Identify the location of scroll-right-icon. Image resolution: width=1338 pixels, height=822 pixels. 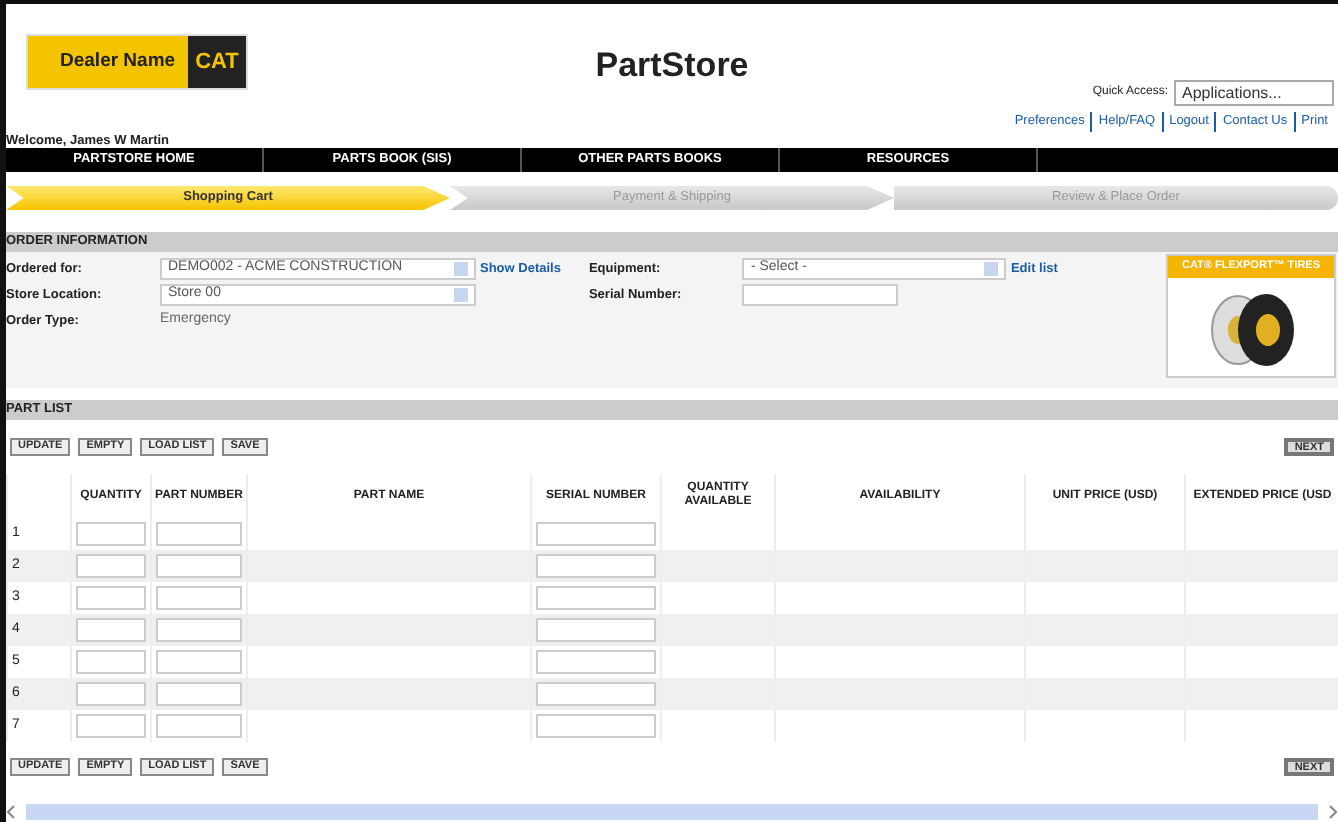
(1332, 812).